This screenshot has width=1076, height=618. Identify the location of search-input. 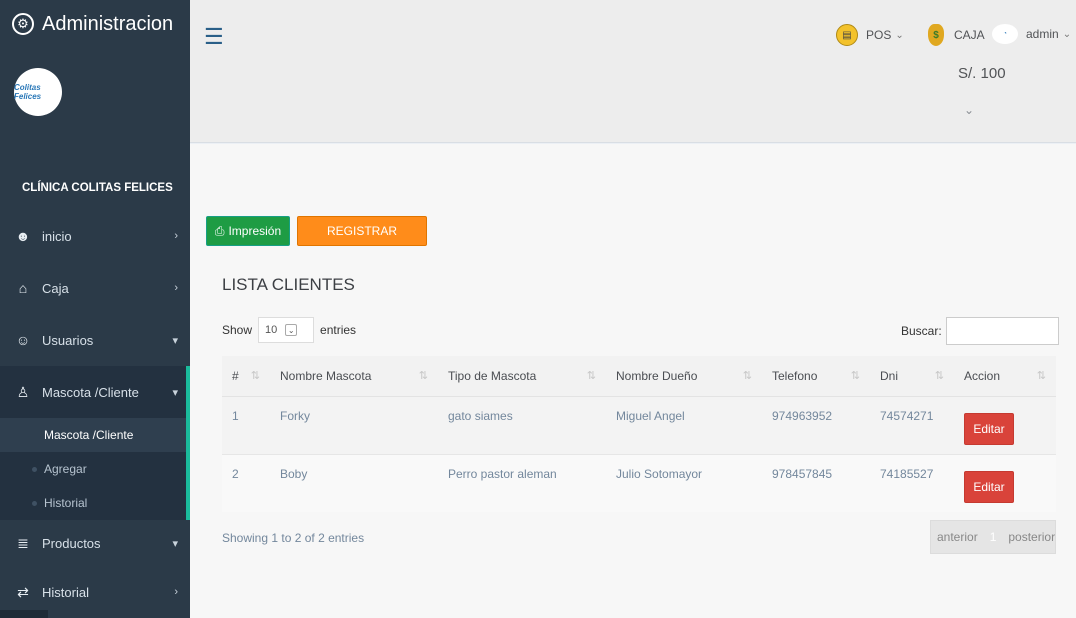
(1002, 331).